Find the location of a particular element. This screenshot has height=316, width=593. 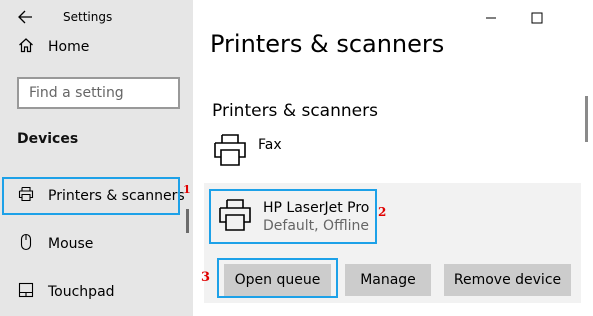

home-icon is located at coordinates (26, 47).